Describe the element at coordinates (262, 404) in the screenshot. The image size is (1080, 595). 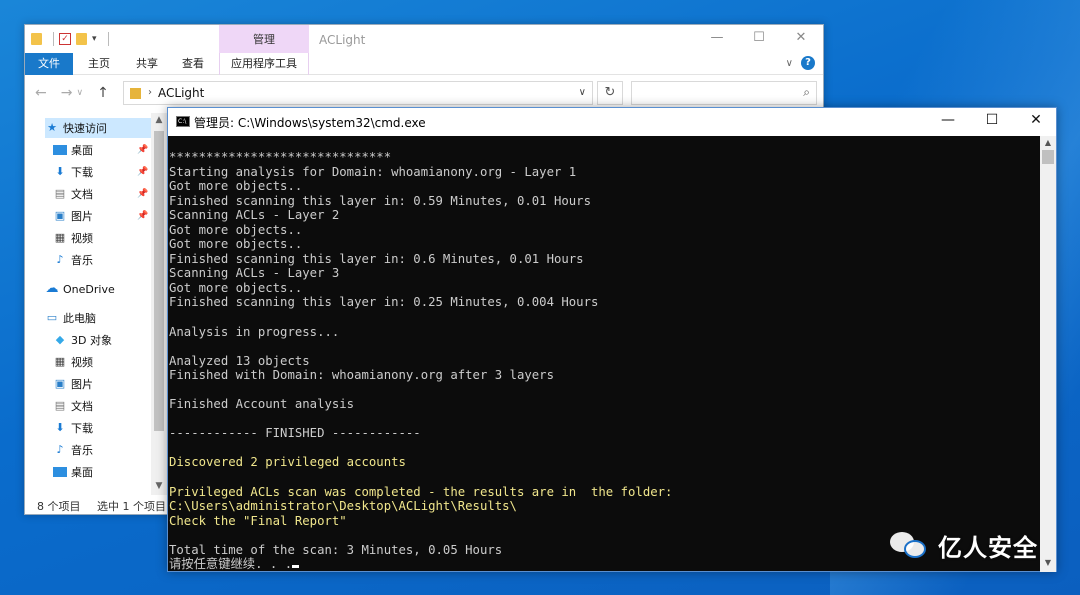
I see `console-line: Finished Account analysis` at that location.